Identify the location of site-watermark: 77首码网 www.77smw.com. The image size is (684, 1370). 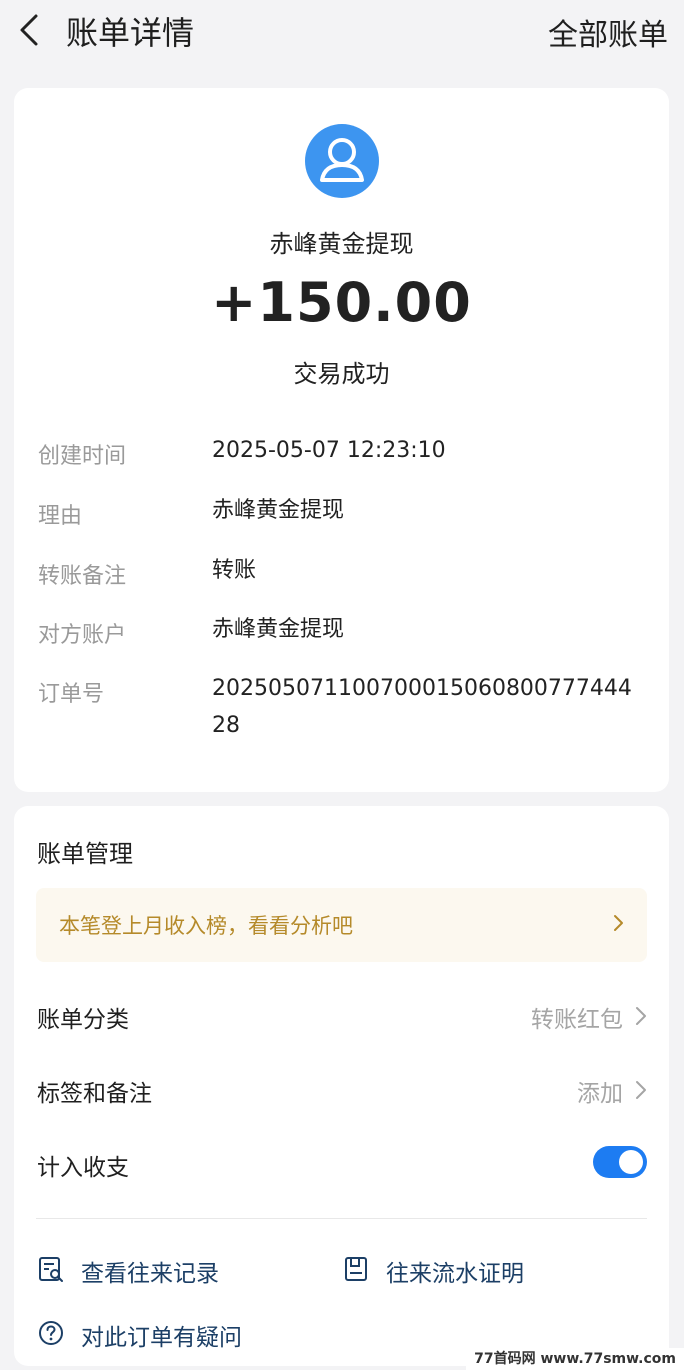
(575, 1359).